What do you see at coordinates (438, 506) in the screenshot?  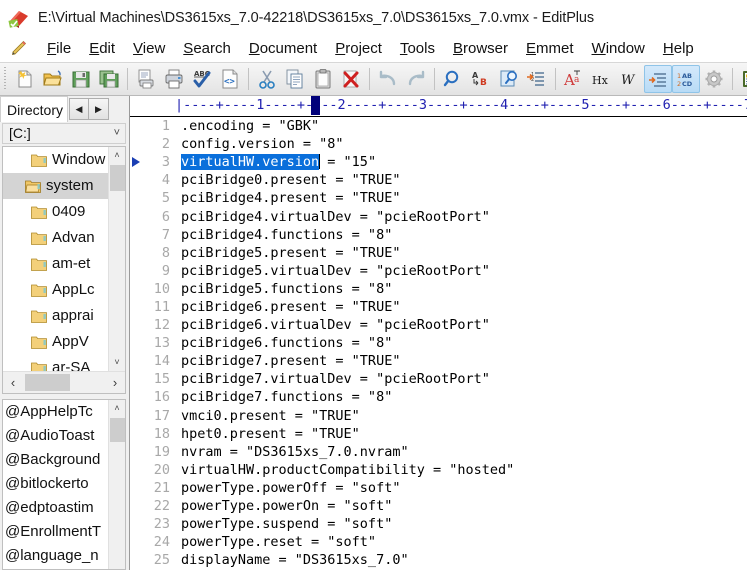 I see `code-line: 22 powerType.powerOn = "soft"` at bounding box center [438, 506].